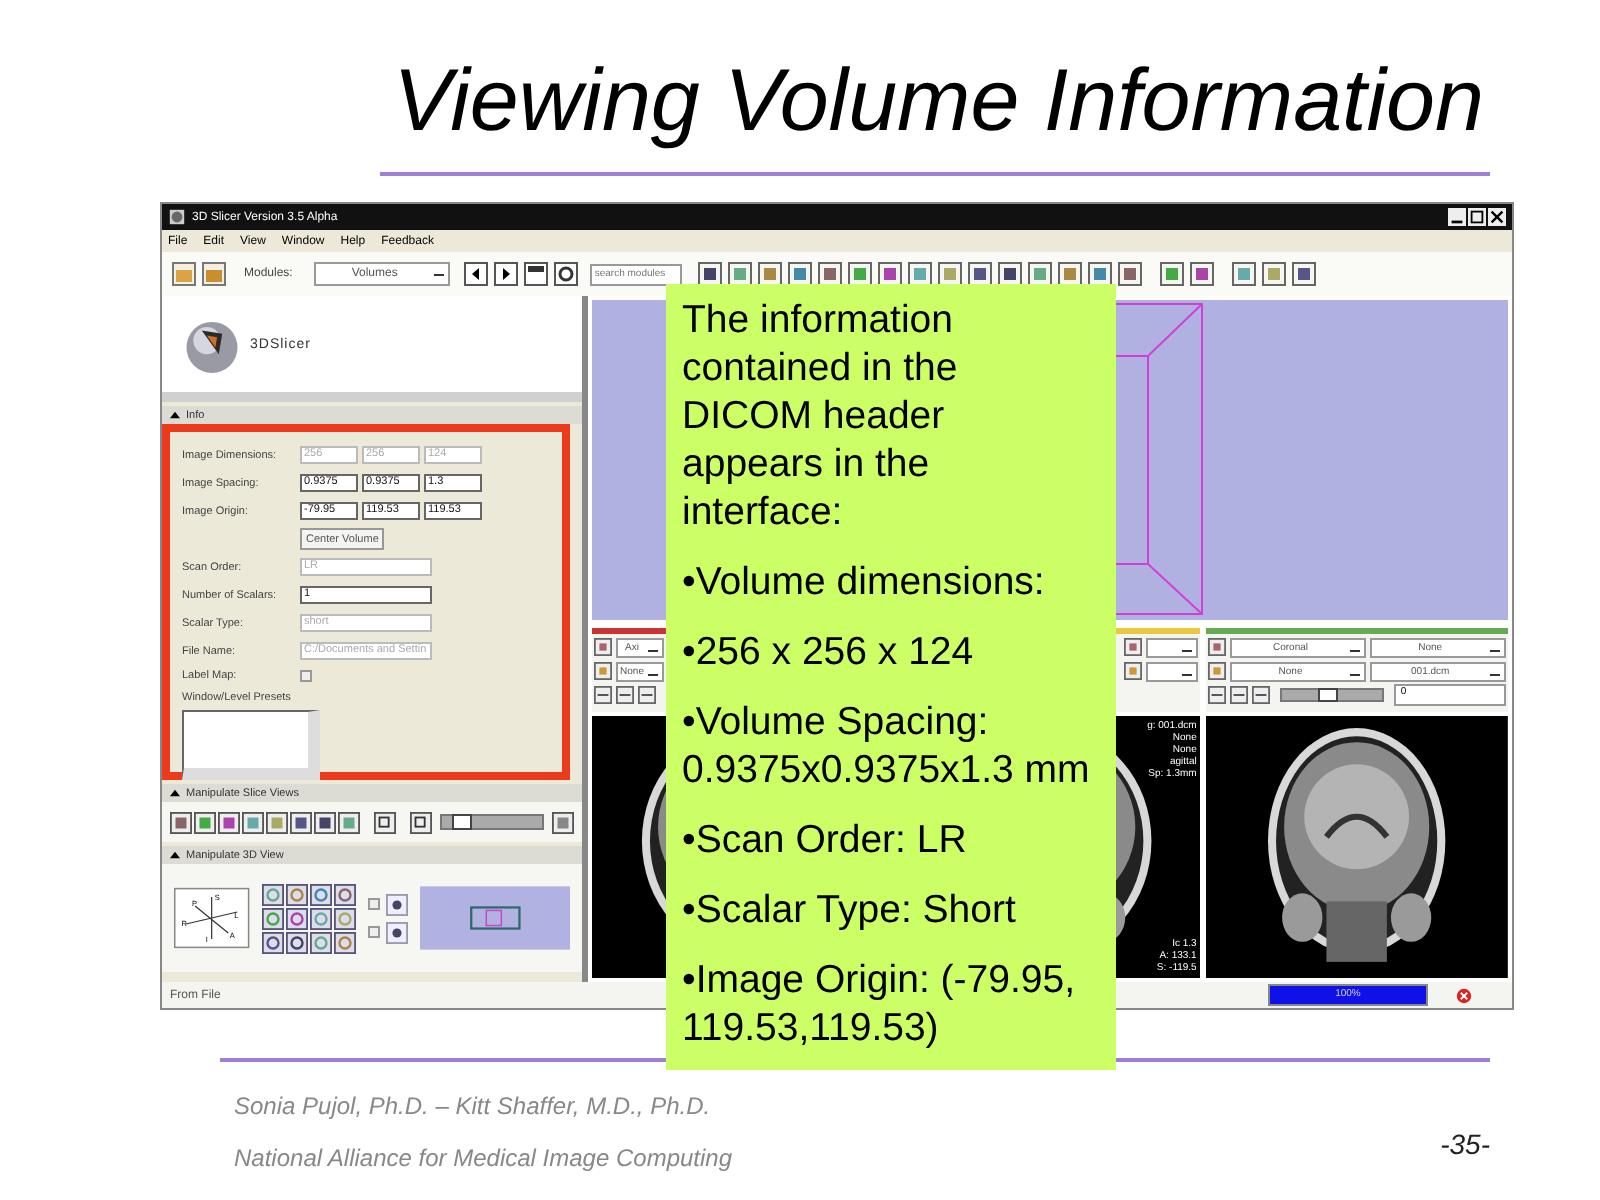  I want to click on page-number: -35-, so click(1465, 1144).